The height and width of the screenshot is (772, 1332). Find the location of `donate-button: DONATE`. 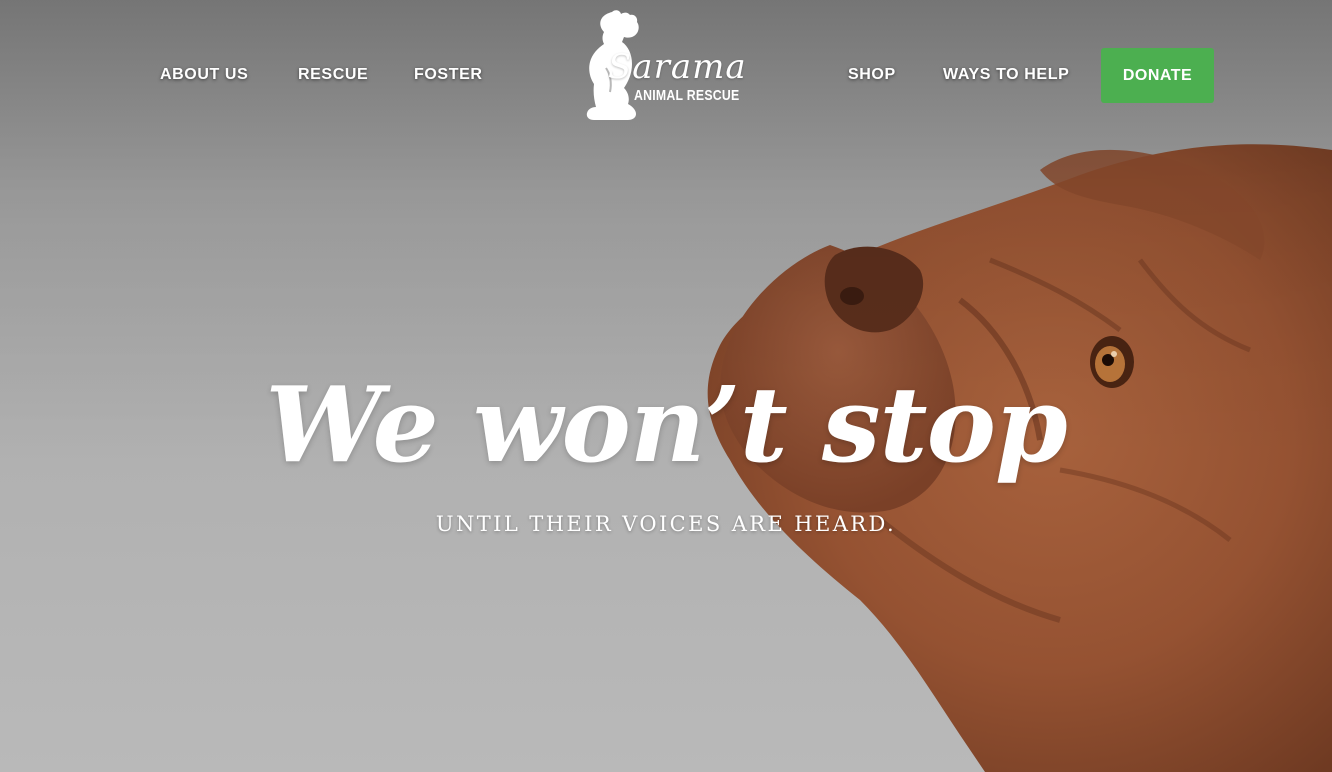

donate-button: DONATE is located at coordinates (1157, 75).